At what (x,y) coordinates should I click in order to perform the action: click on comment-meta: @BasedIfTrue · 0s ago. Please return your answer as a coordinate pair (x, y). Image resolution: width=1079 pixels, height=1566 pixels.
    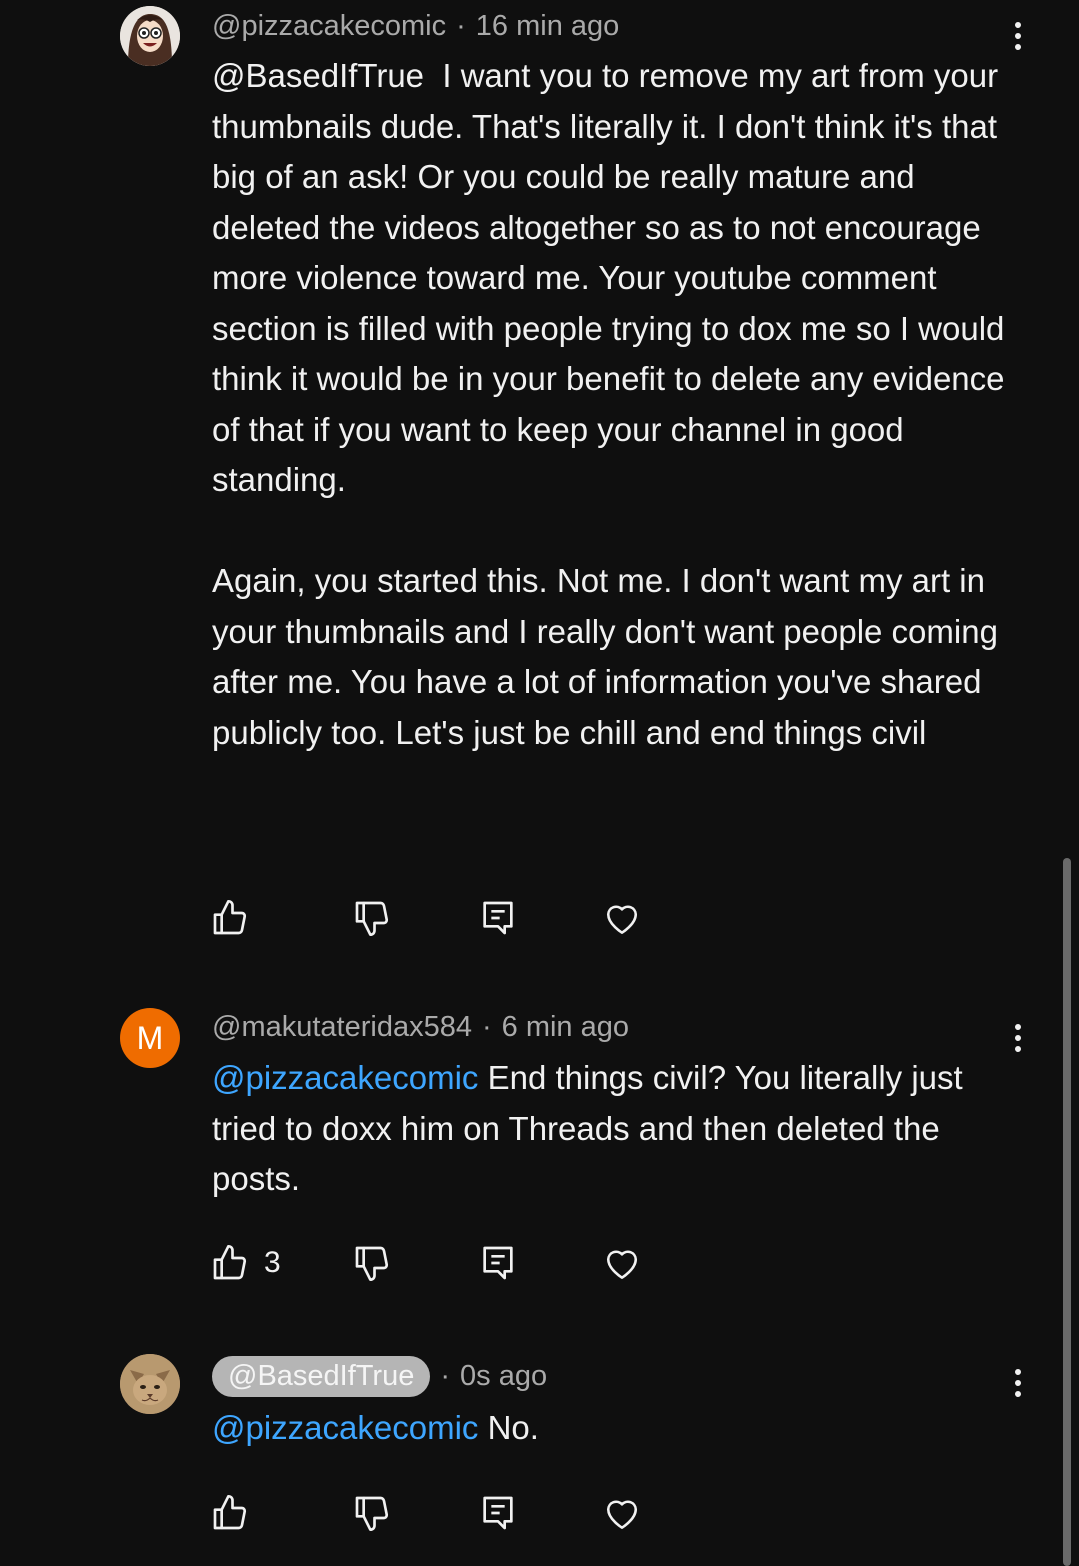
    Looking at the image, I should click on (379, 1376).